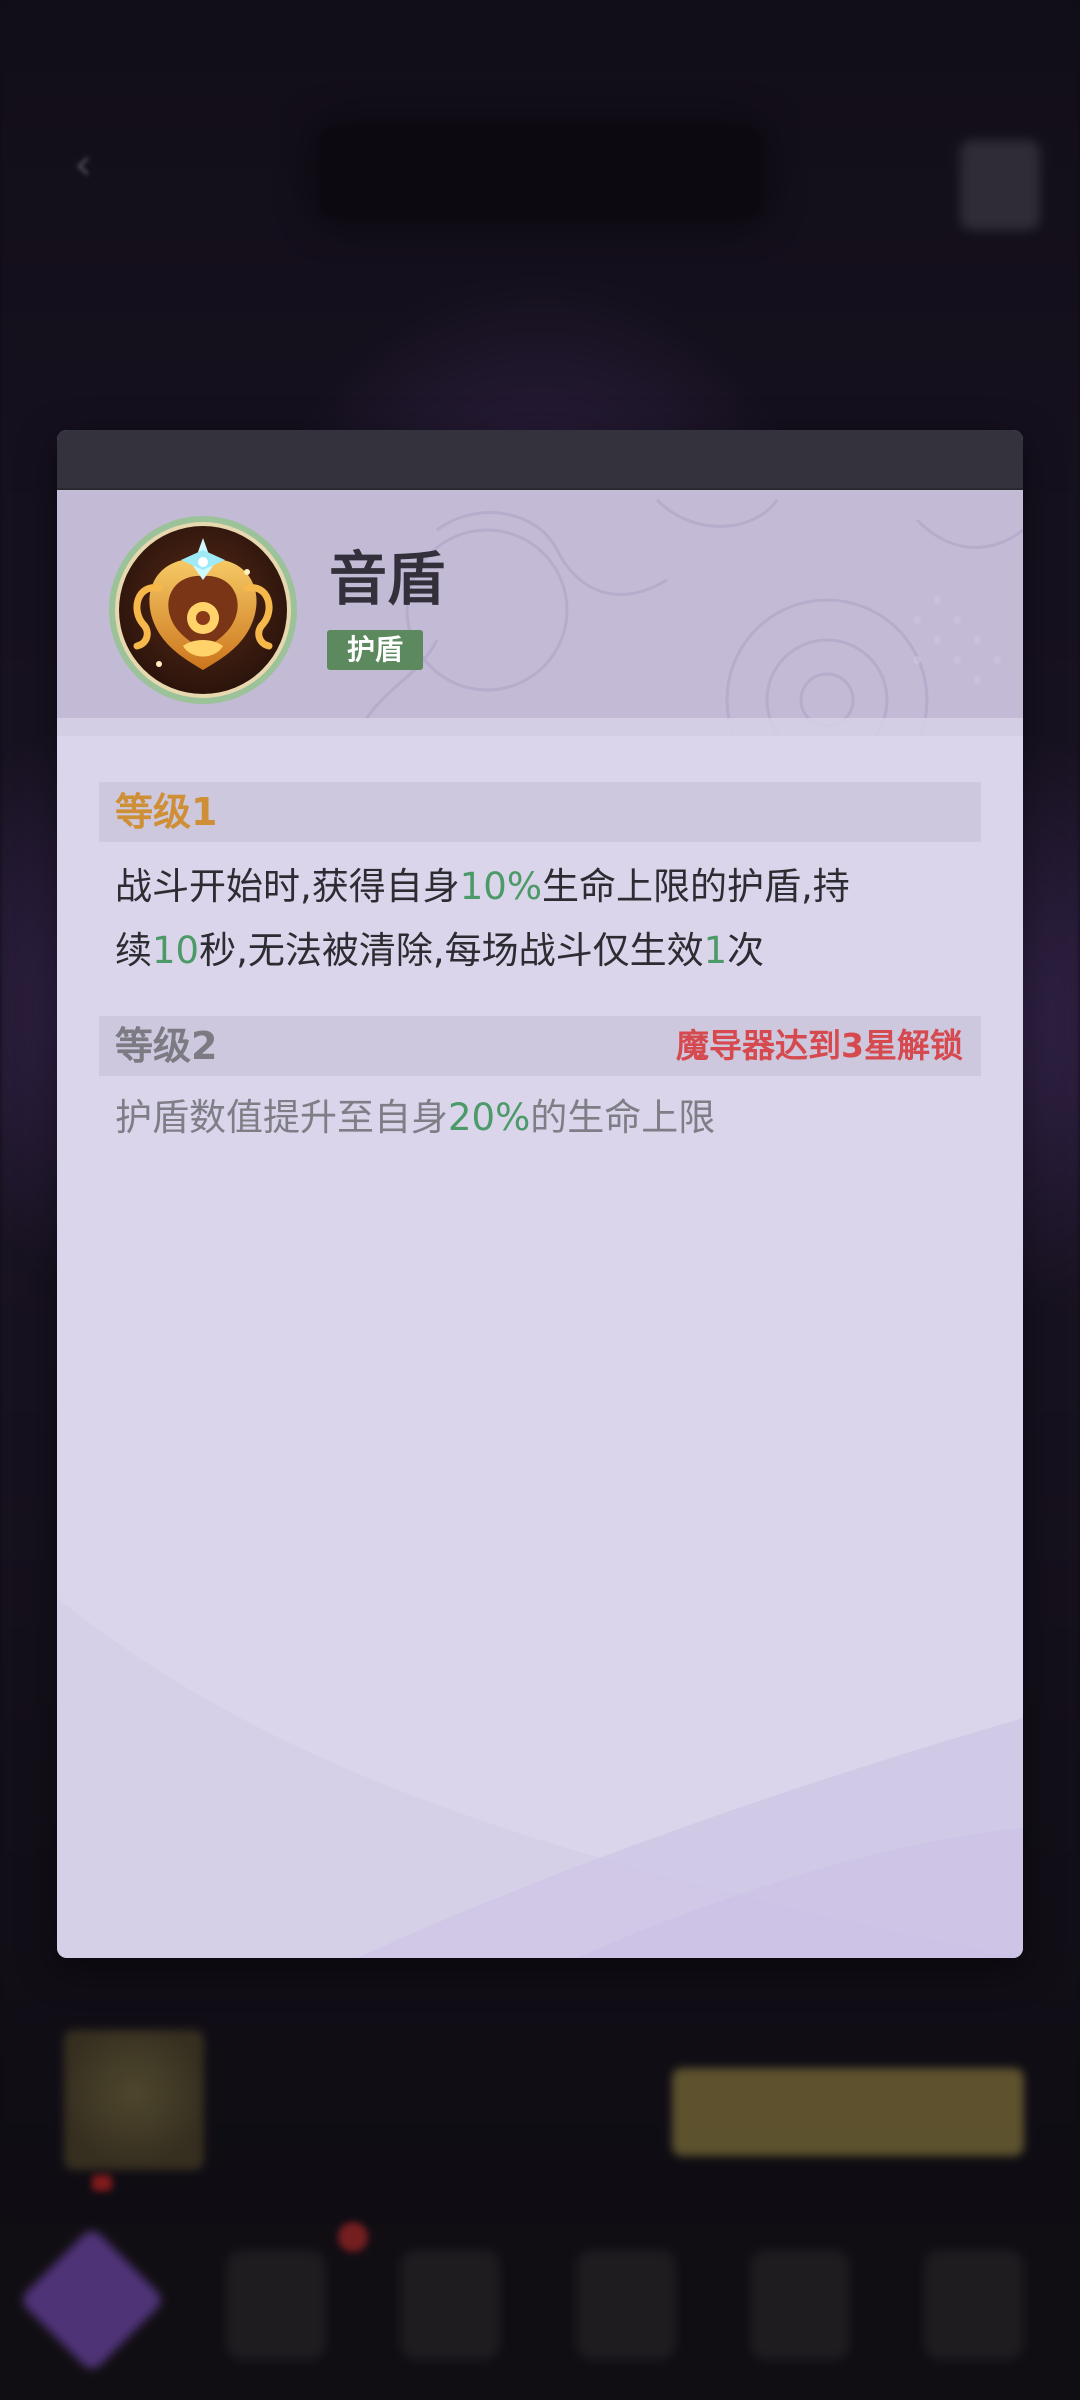  I want to click on level-2-desc-value: 20%, so click(489, 1117).